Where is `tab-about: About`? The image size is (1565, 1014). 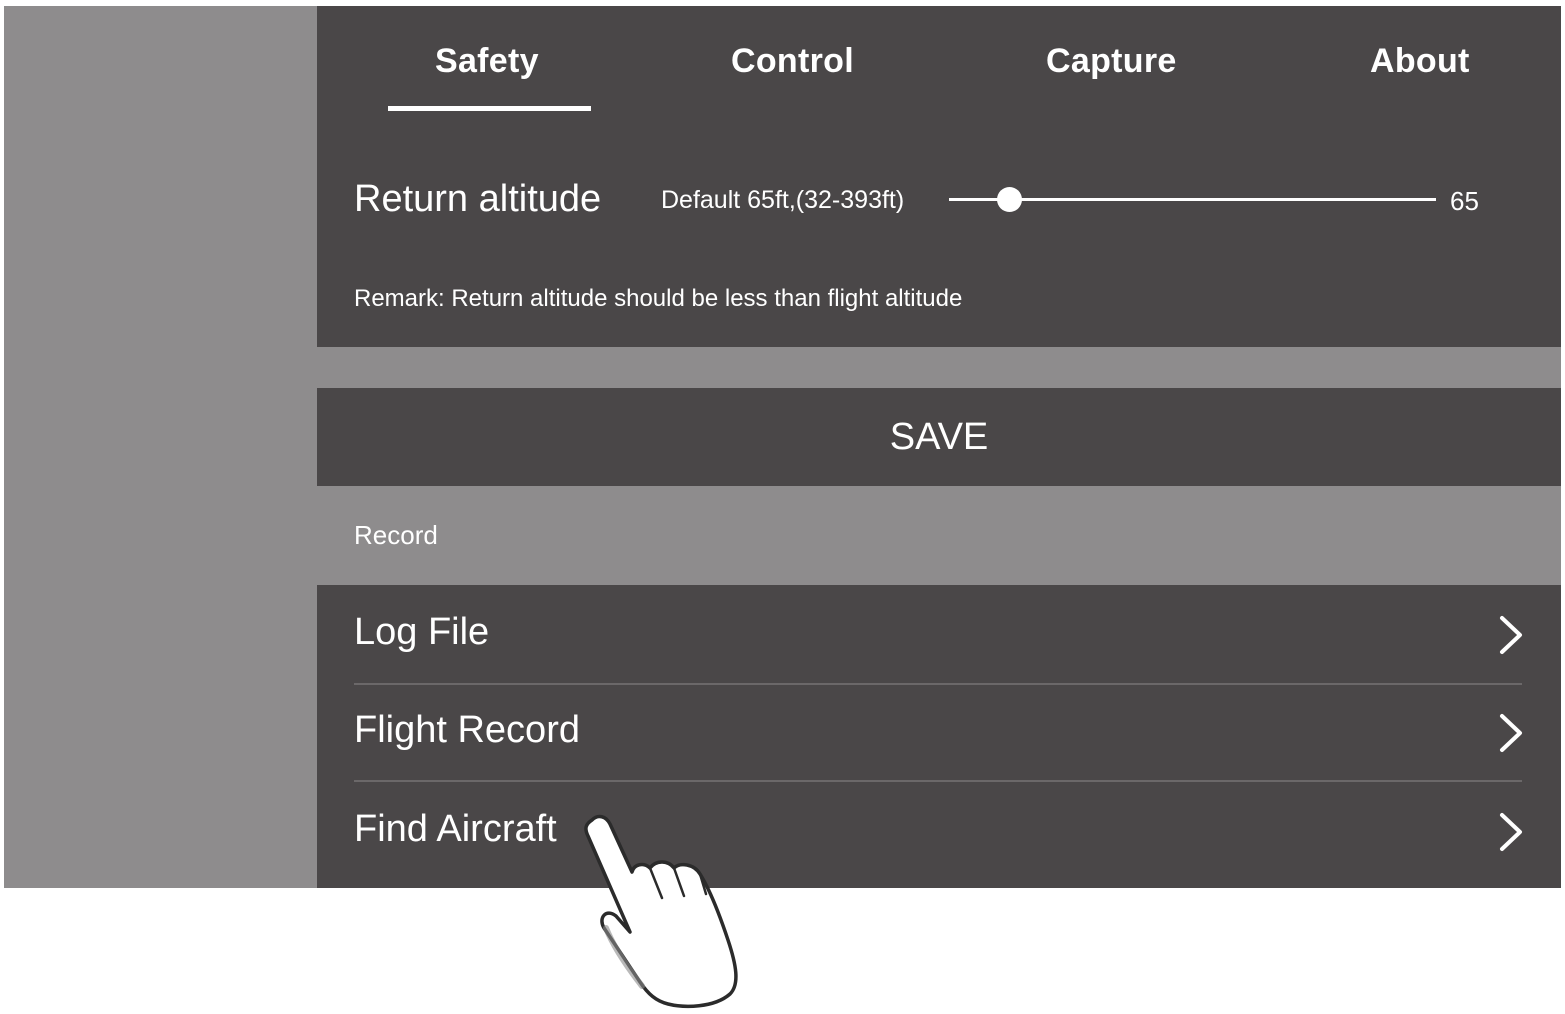
tab-about: About is located at coordinates (1420, 61).